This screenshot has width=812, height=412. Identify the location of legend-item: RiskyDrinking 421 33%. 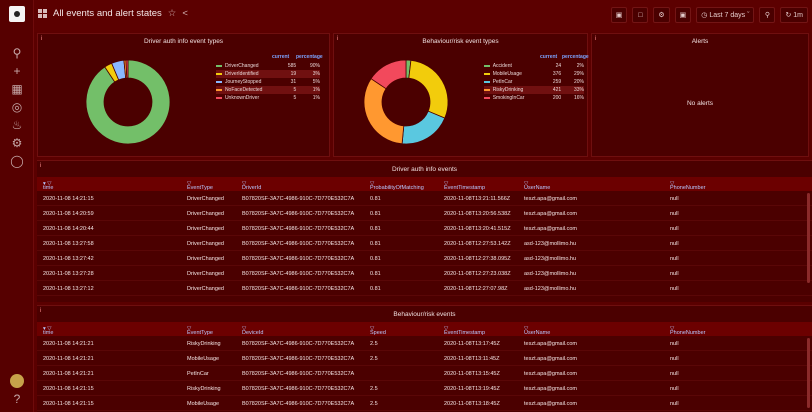
(534, 90).